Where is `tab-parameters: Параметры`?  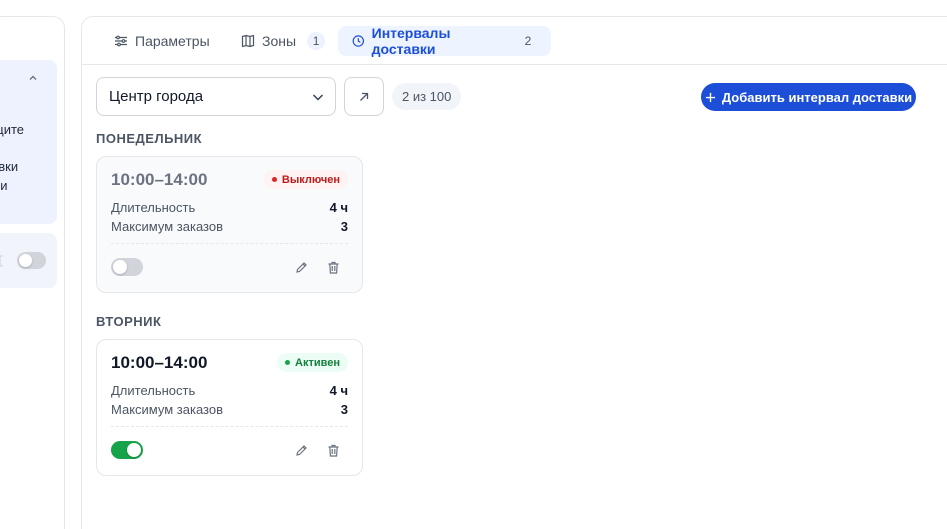
tab-parameters: Параметры is located at coordinates (162, 41).